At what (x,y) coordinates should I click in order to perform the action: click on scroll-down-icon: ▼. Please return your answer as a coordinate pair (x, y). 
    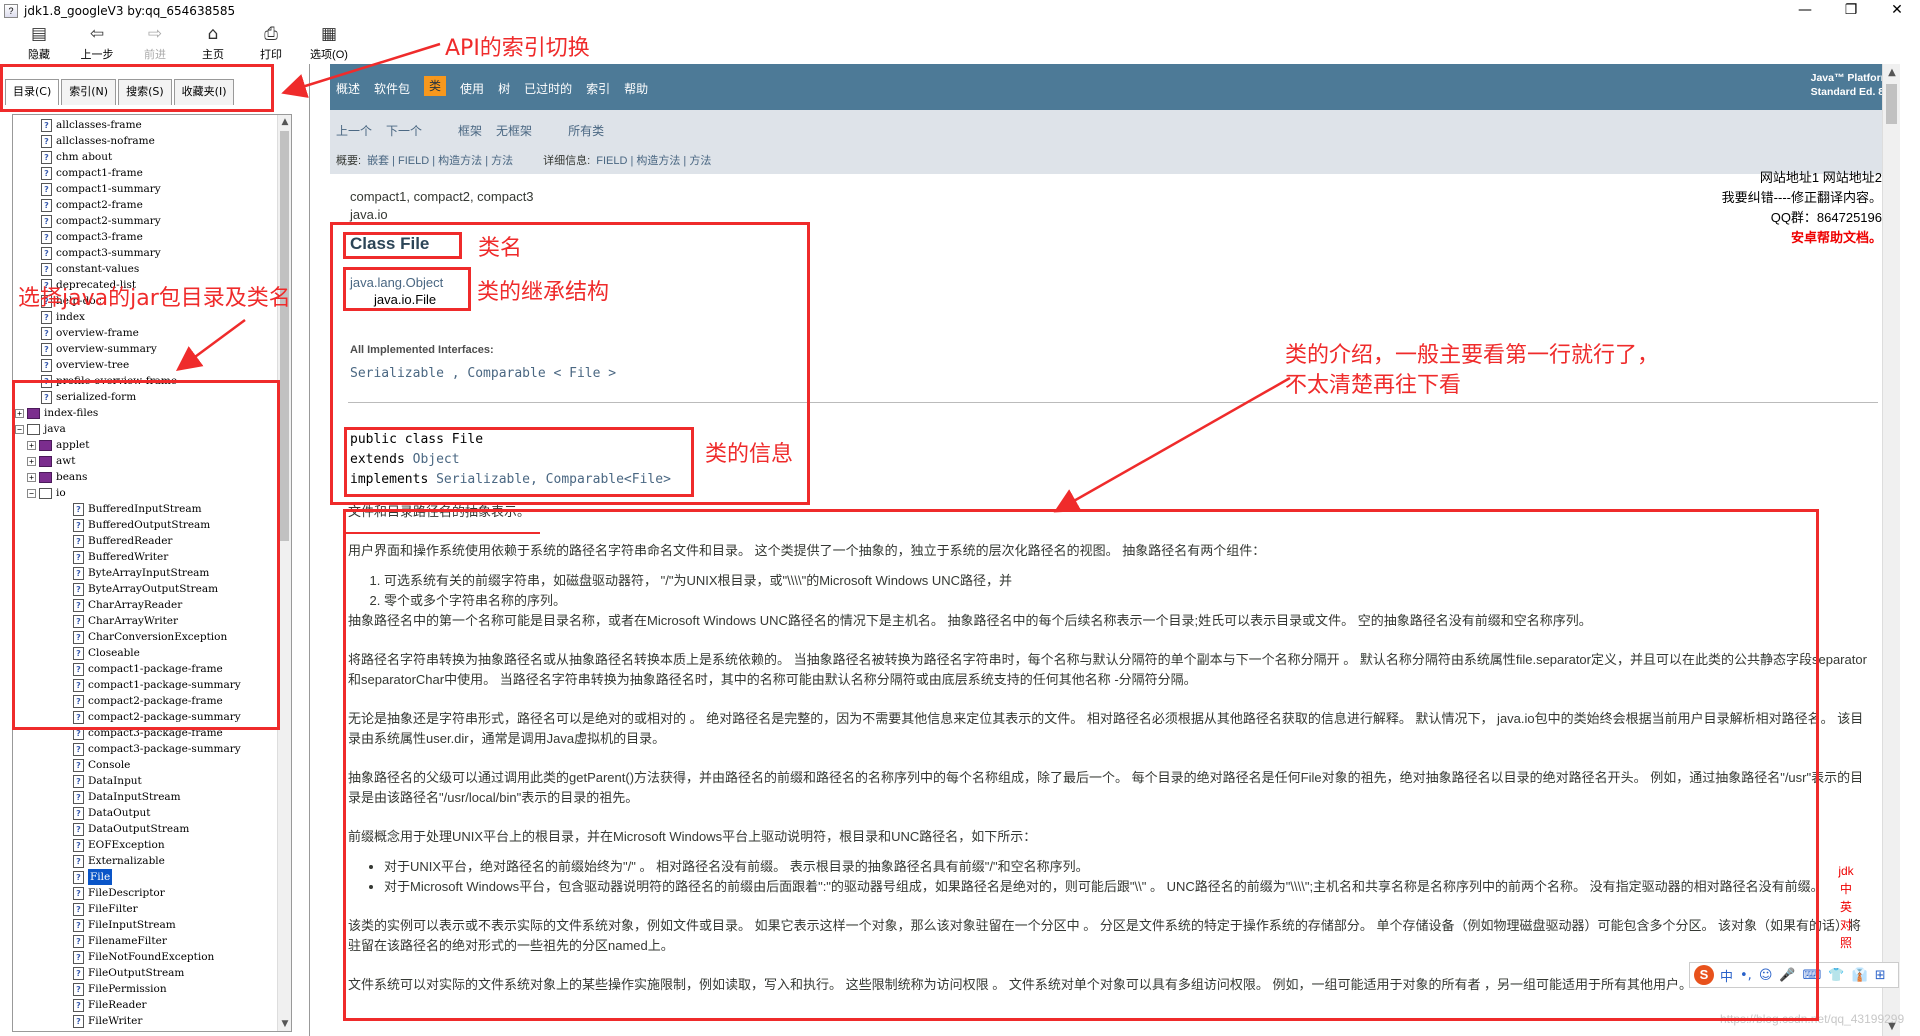
    Looking at the image, I should click on (284, 1024).